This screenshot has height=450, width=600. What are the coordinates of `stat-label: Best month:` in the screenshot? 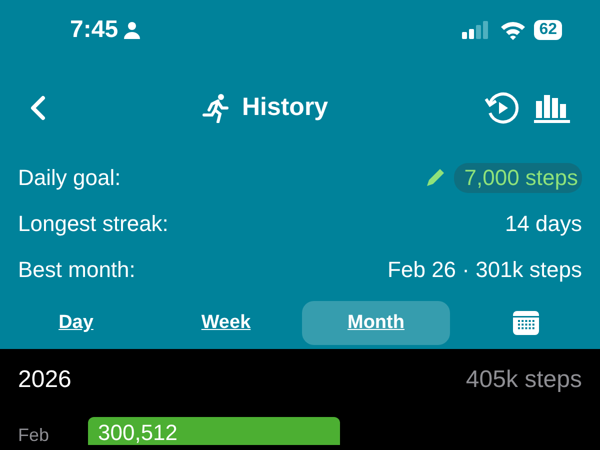 It's located at (77, 270).